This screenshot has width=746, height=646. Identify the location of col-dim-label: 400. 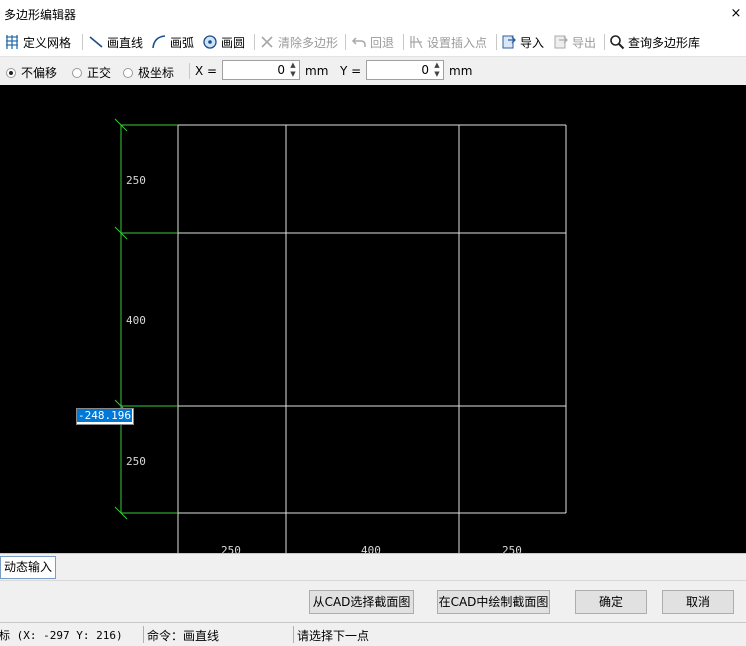
(371, 548).